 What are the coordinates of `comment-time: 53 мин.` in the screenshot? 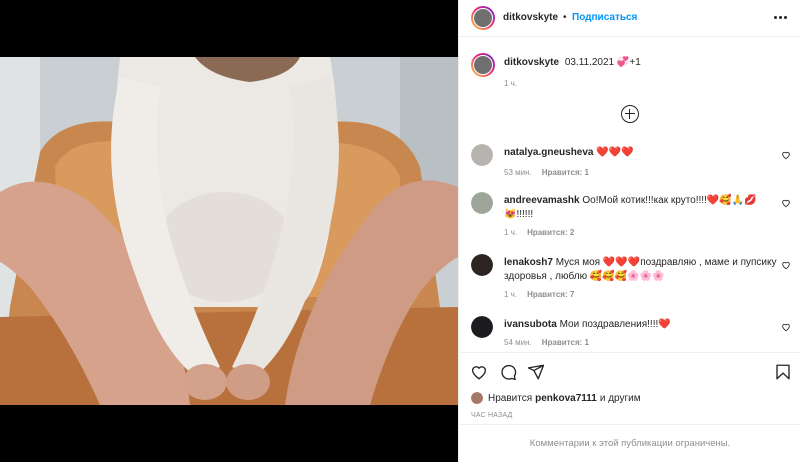 It's located at (518, 172).